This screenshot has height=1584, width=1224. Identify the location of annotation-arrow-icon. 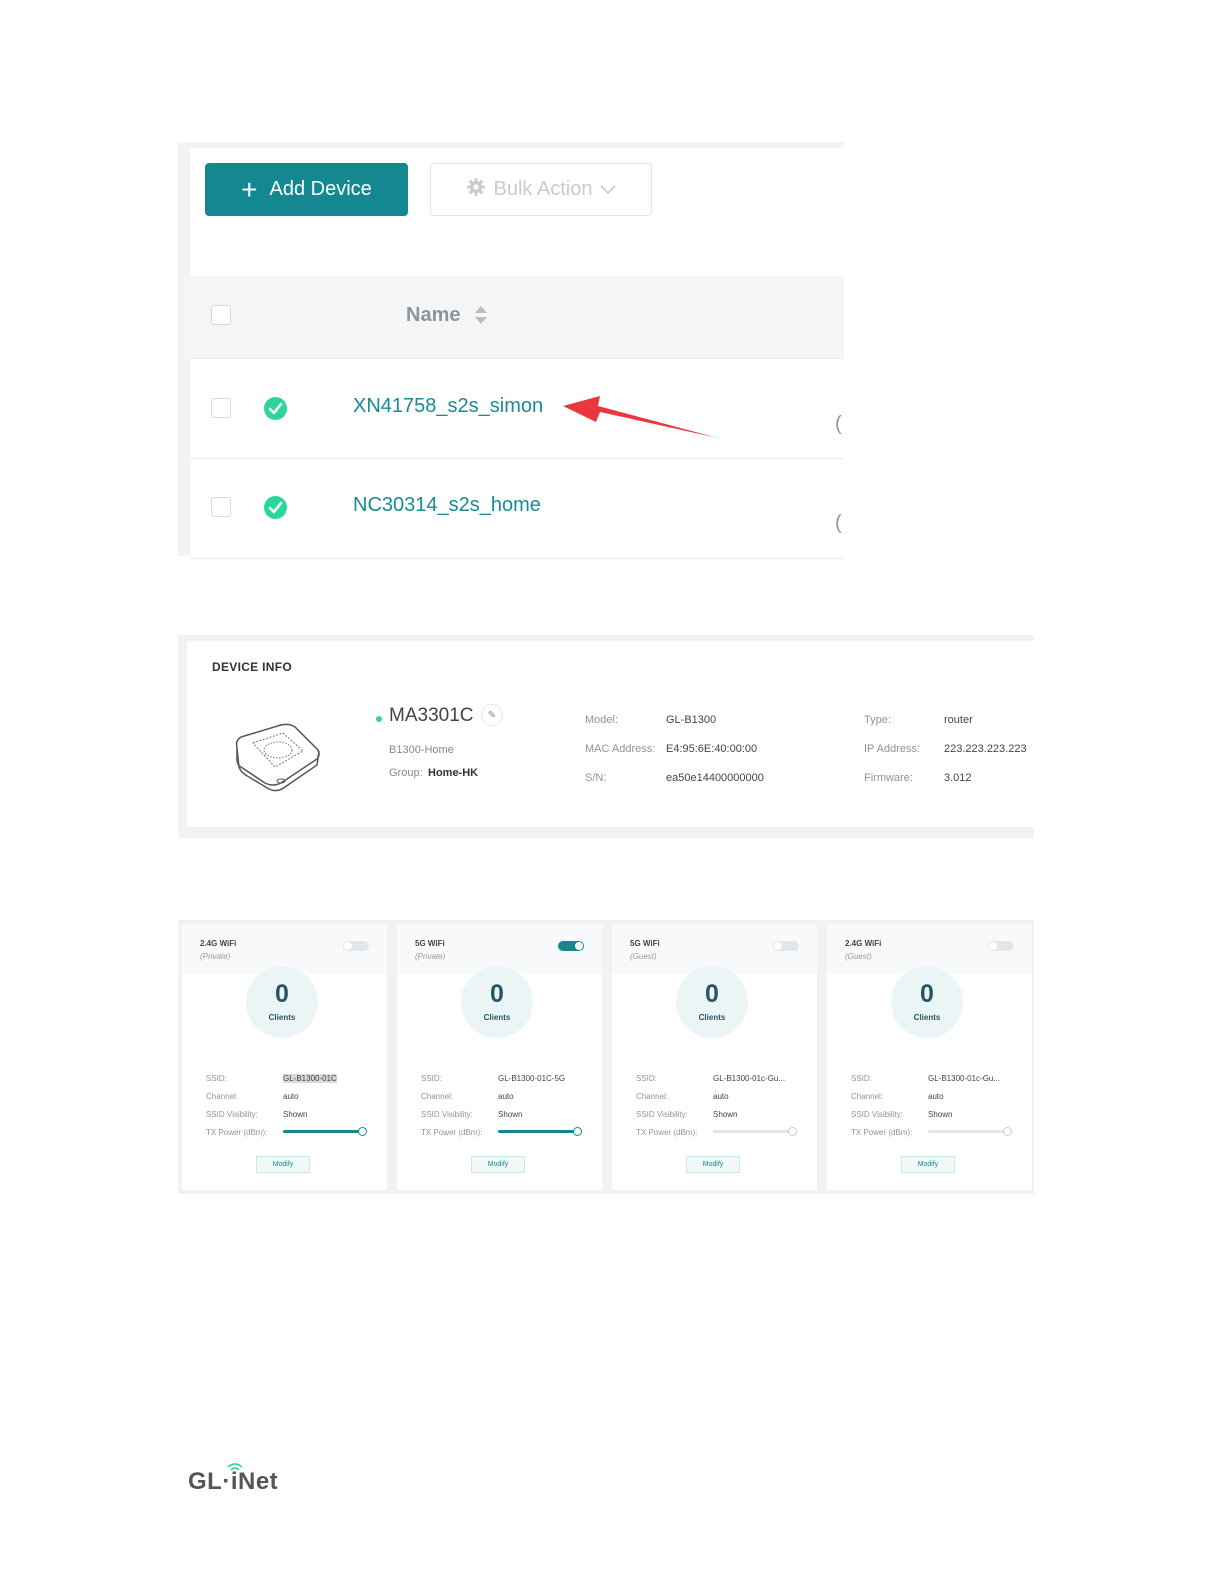
(640, 417).